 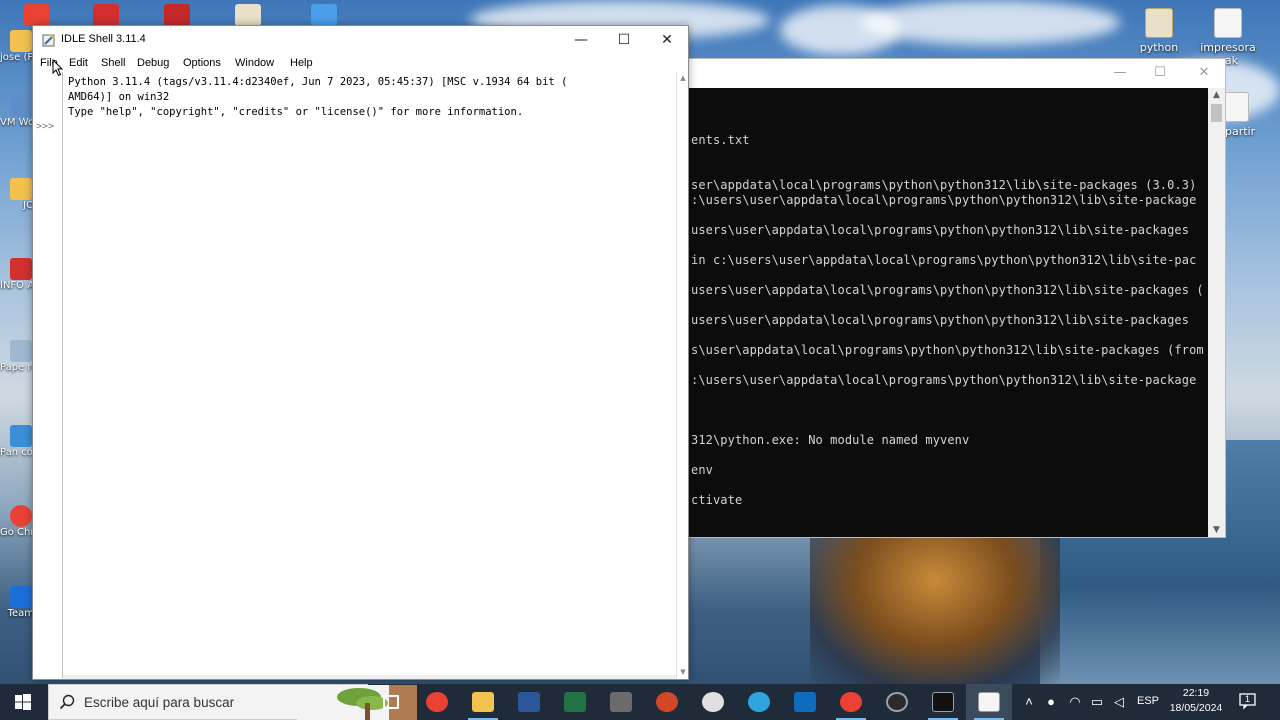 I want to click on taskbar-terminal, so click(x=943, y=702).